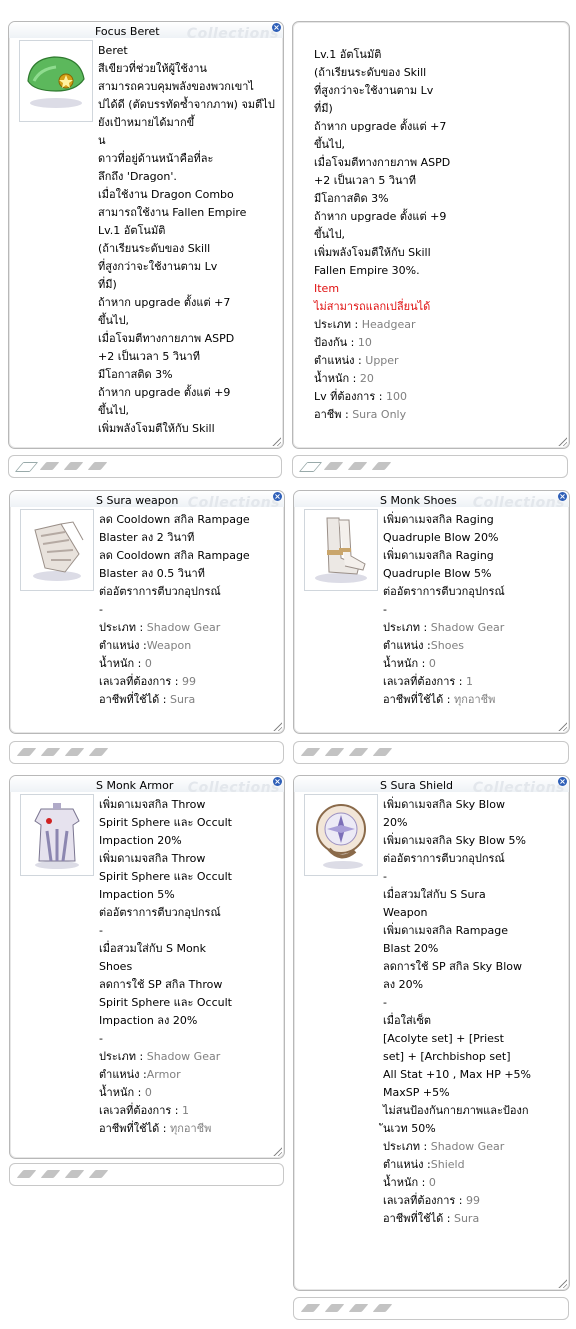 This screenshot has width=576, height=1329. Describe the element at coordinates (341, 835) in the screenshot. I see `shield-icon` at that location.